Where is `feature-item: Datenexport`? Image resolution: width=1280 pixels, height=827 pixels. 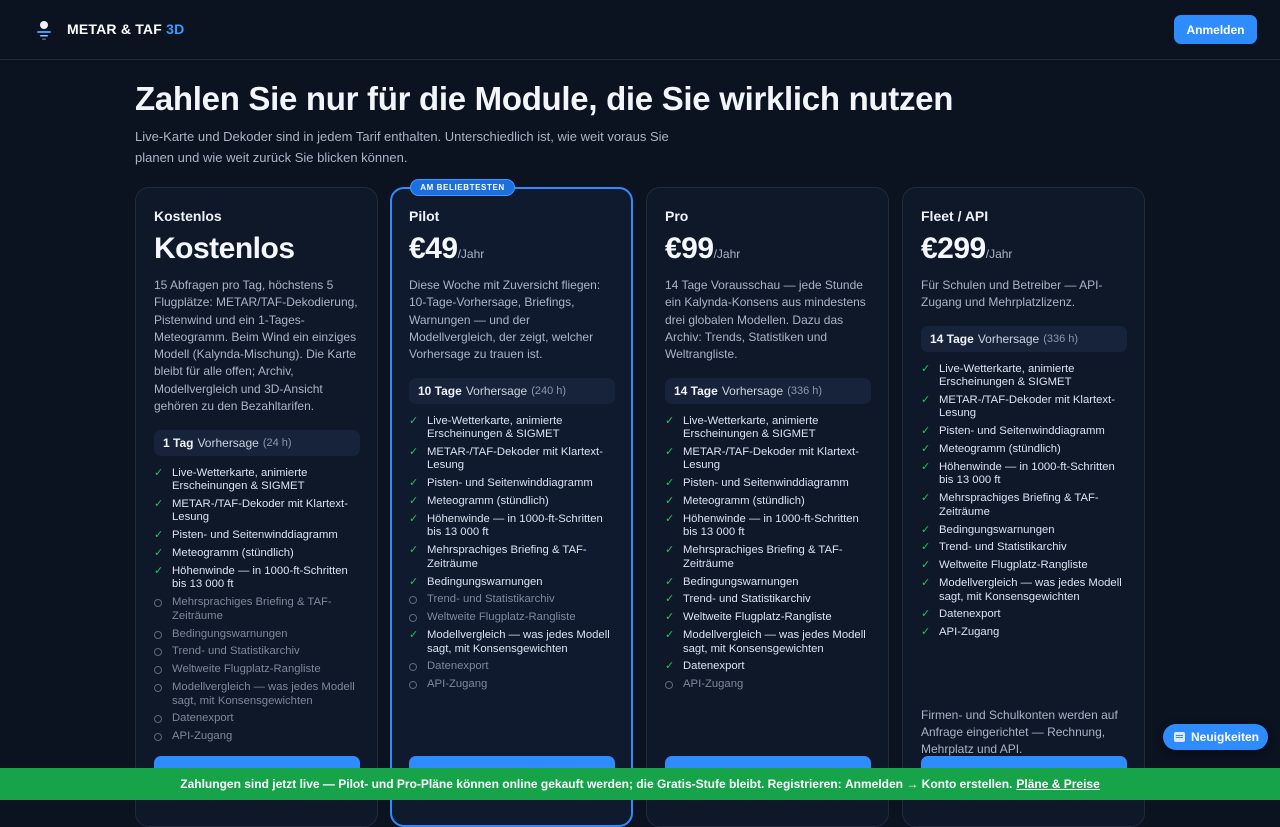 feature-item: Datenexport is located at coordinates (256, 718).